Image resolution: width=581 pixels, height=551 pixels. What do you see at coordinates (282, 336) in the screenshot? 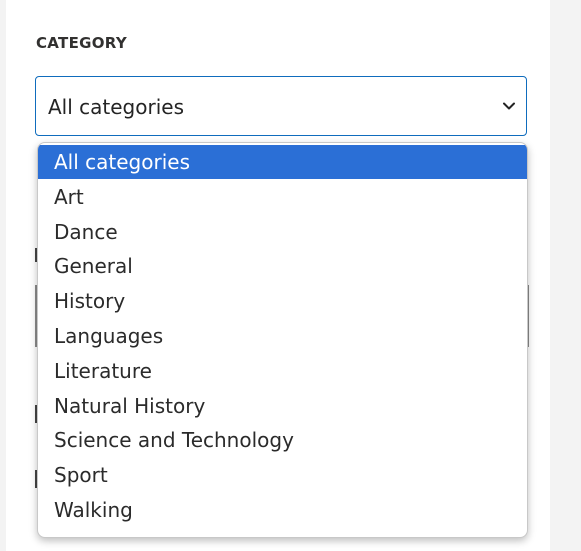
I see `dropdown-option: Languages` at bounding box center [282, 336].